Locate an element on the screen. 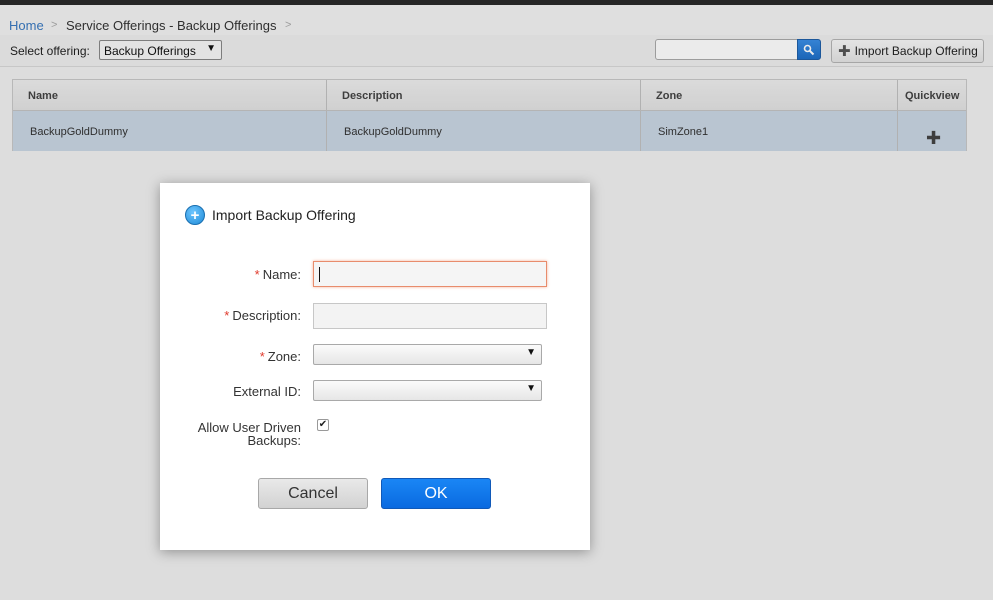  description-field is located at coordinates (430, 316).